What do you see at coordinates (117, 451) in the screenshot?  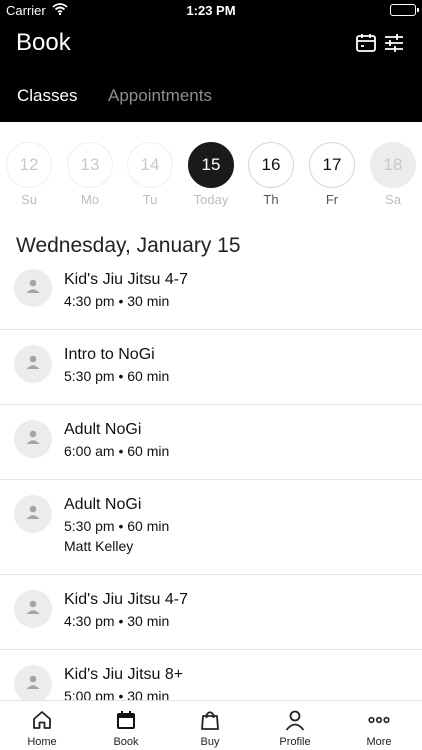 I see `class-time: 6:00 am • 60 min` at bounding box center [117, 451].